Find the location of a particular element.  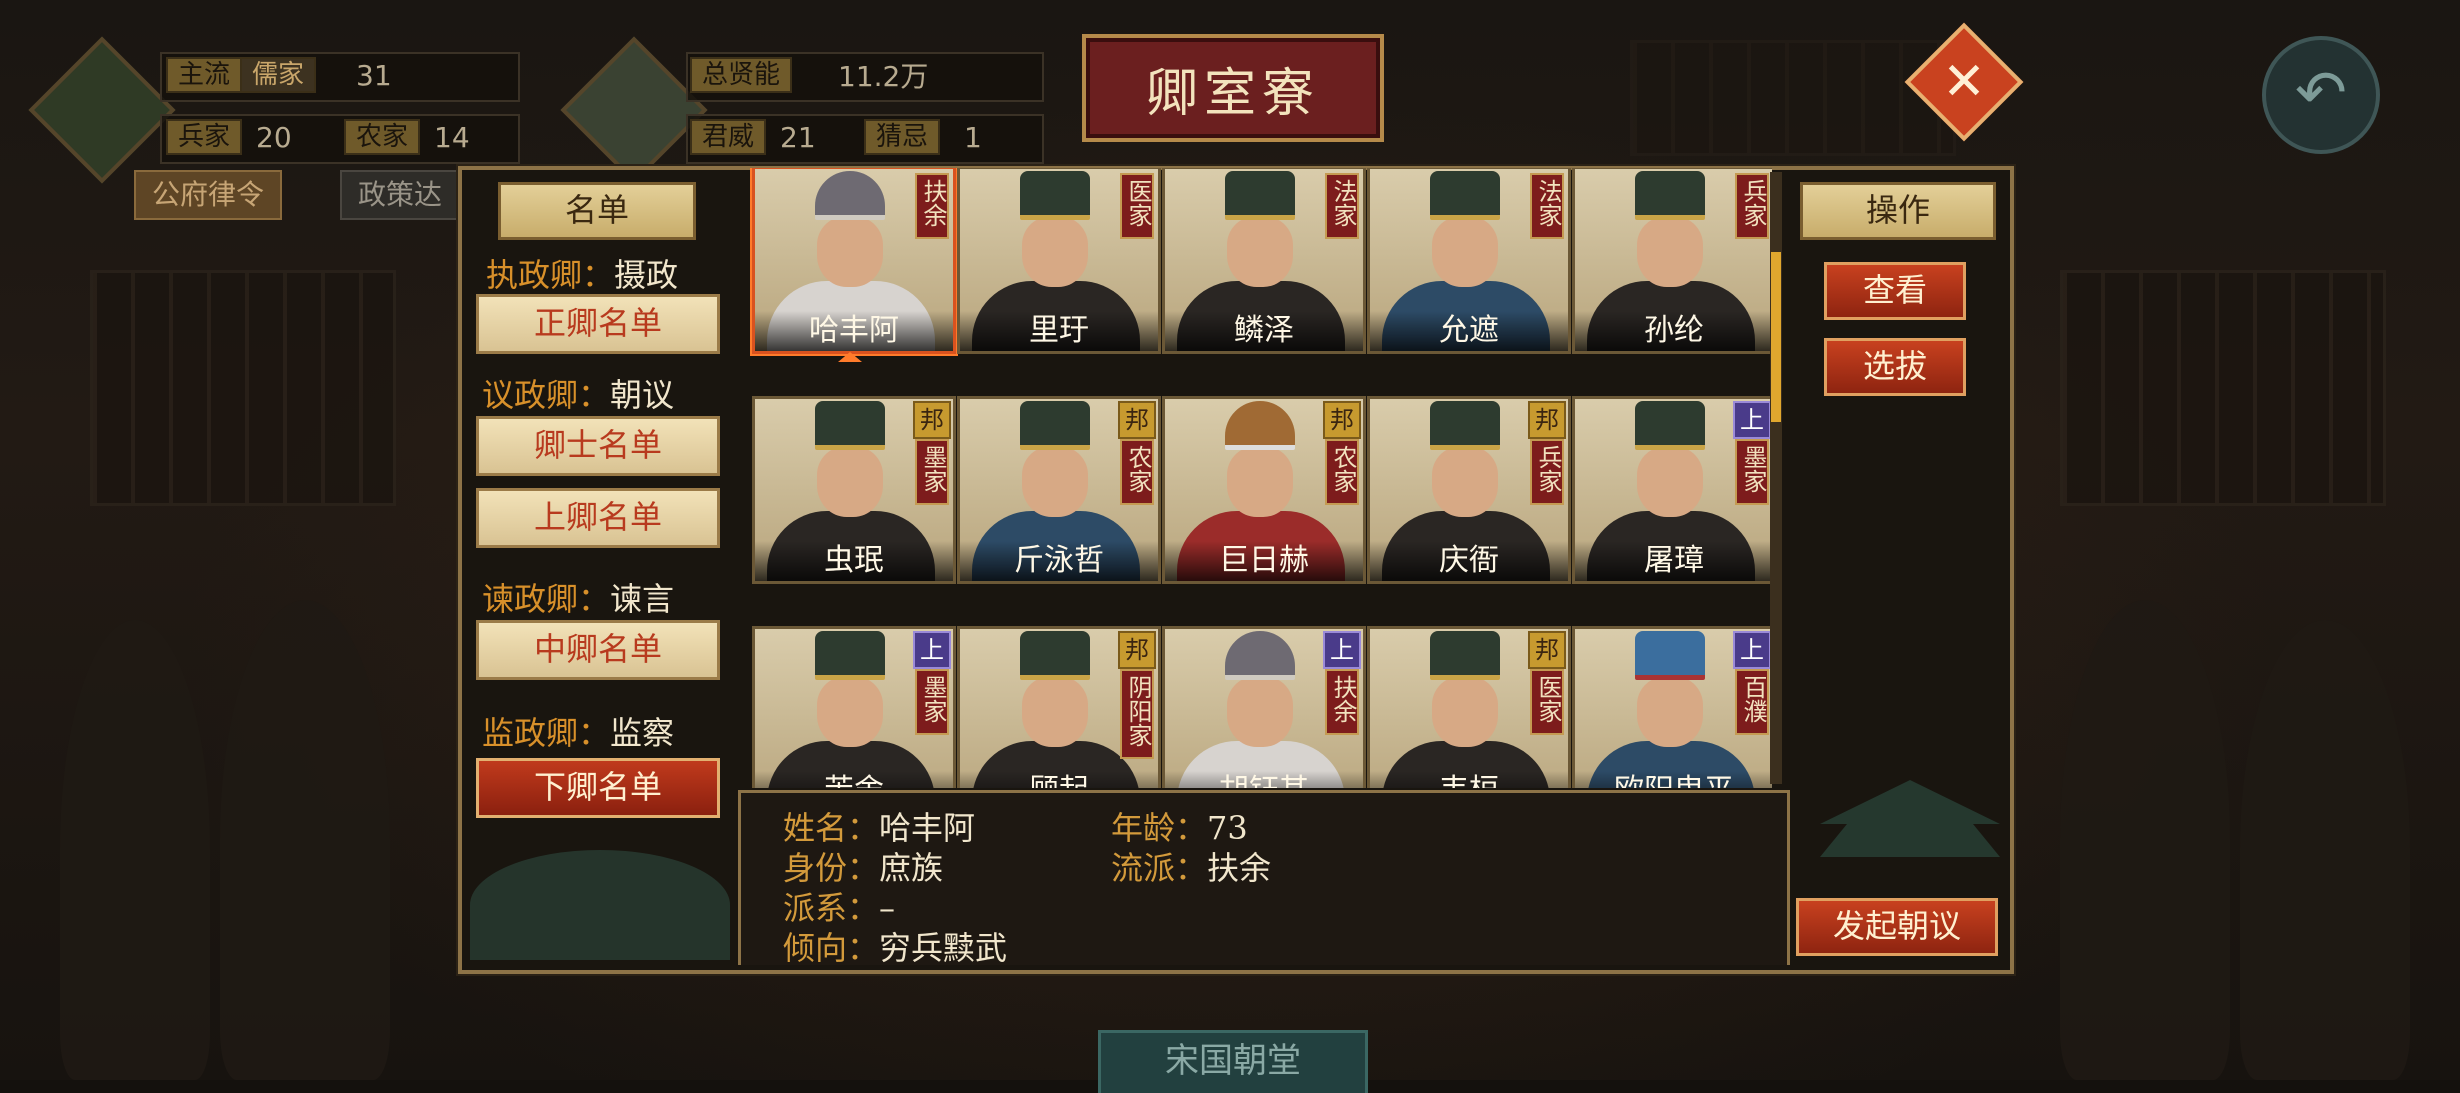

official-card: 上扶余胡钰其 is located at coordinates (1264, 707).